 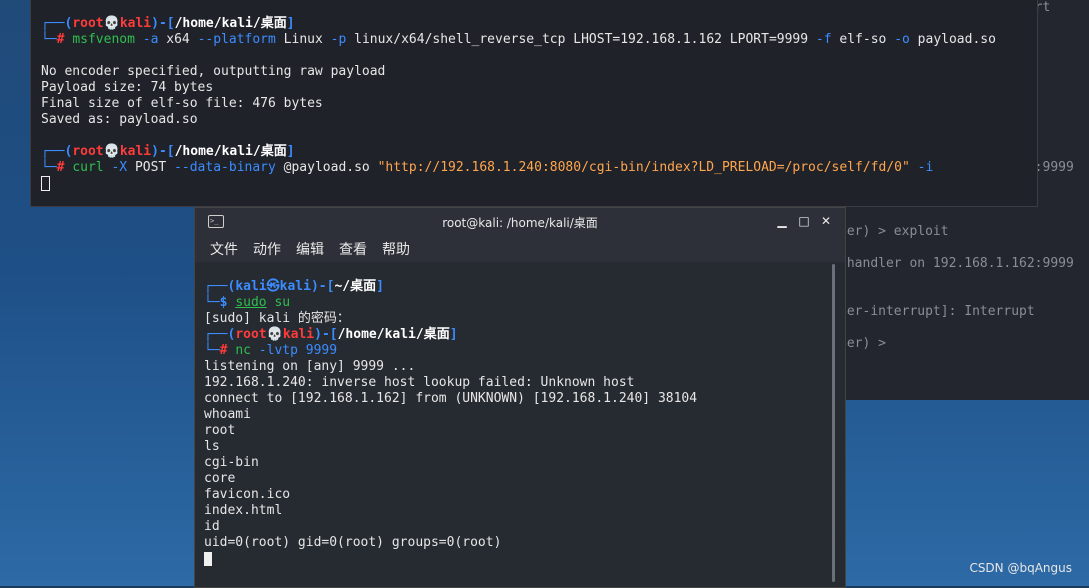 I want to click on output-line: core, so click(x=220, y=478).